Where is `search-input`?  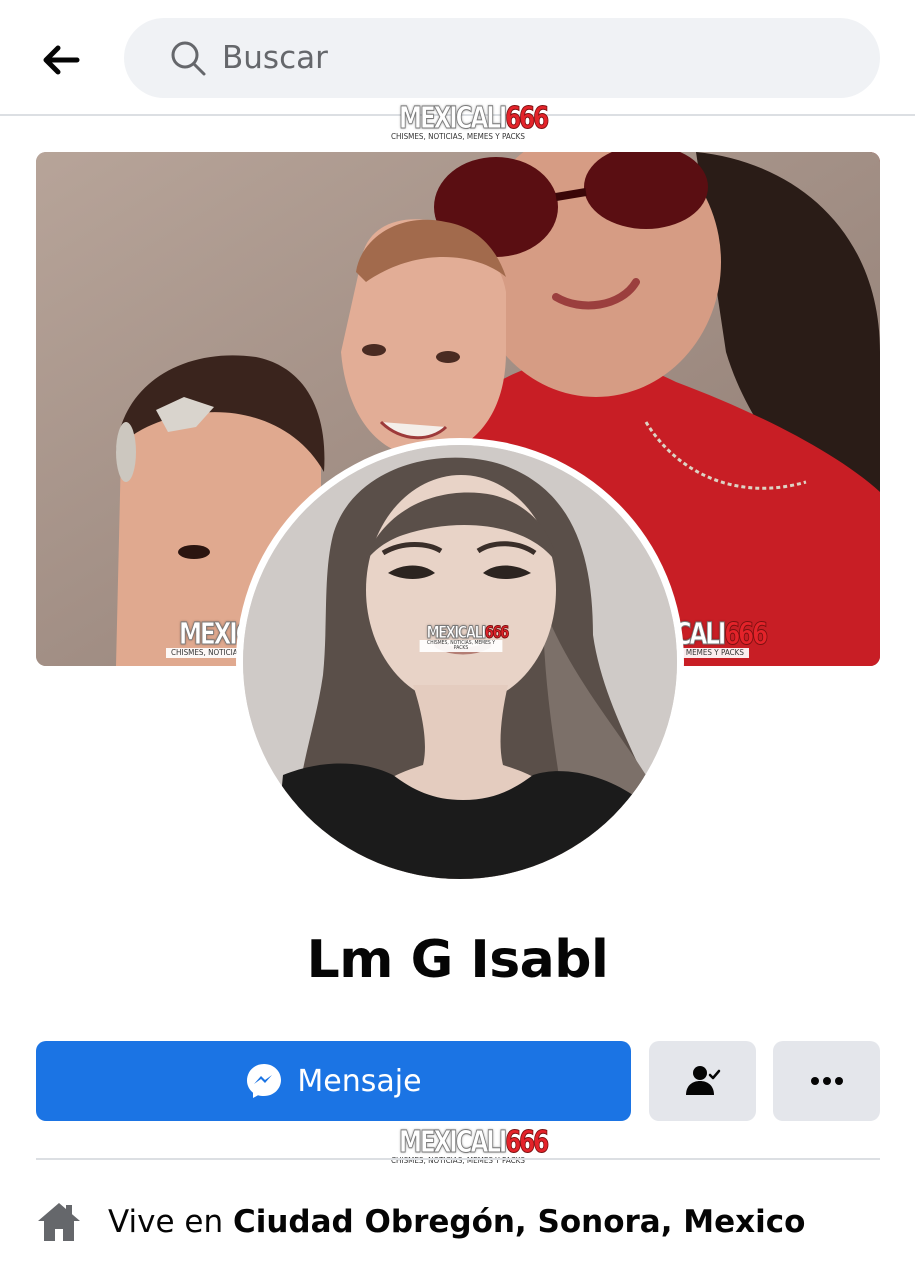
search-input is located at coordinates (502, 58).